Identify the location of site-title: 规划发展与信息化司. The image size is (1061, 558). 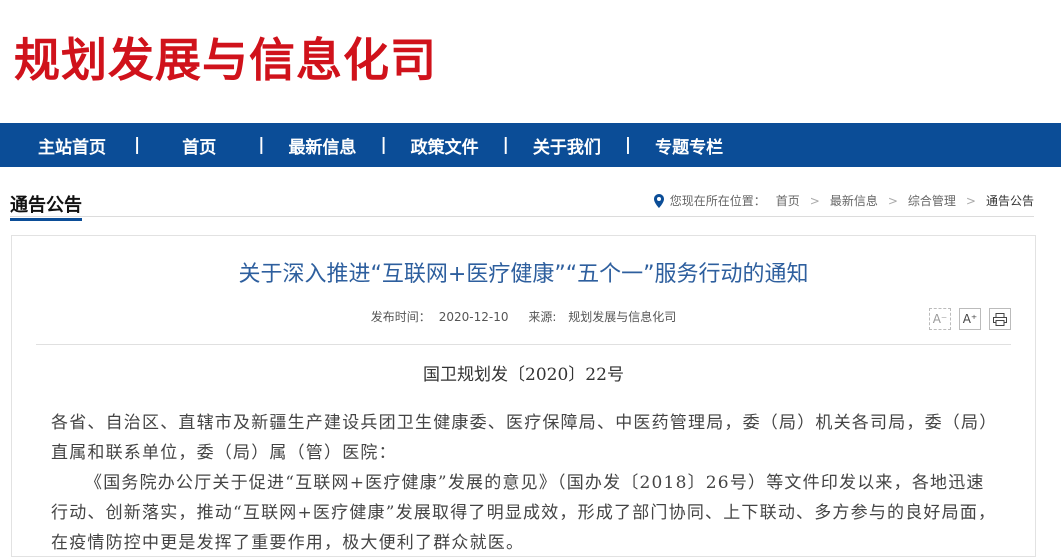
(225, 60).